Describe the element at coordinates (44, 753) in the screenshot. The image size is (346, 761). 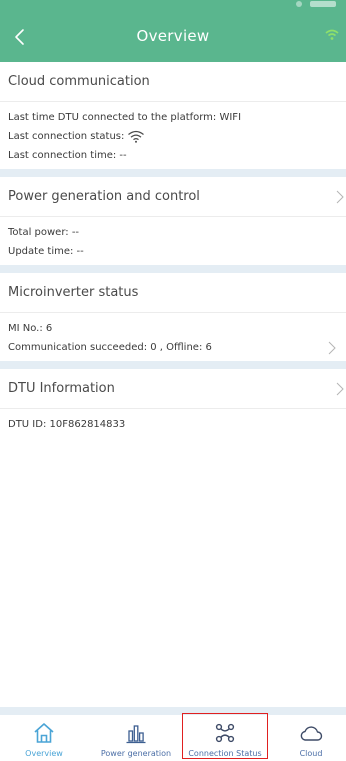
I see `tab-label: Overview` at that location.